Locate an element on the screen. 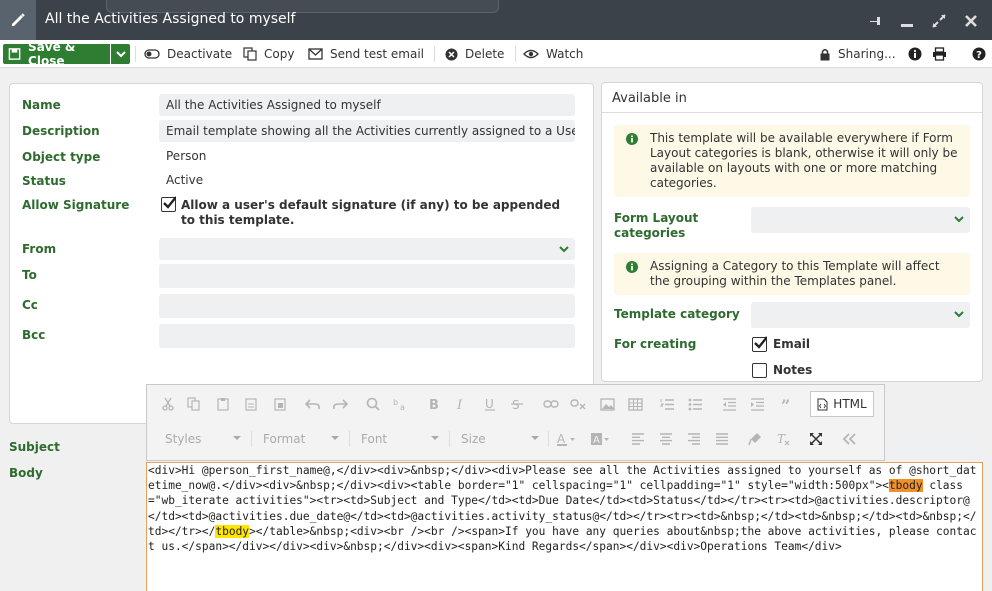 This screenshot has height=591, width=992. remove-format-icon: T is located at coordinates (783, 439).